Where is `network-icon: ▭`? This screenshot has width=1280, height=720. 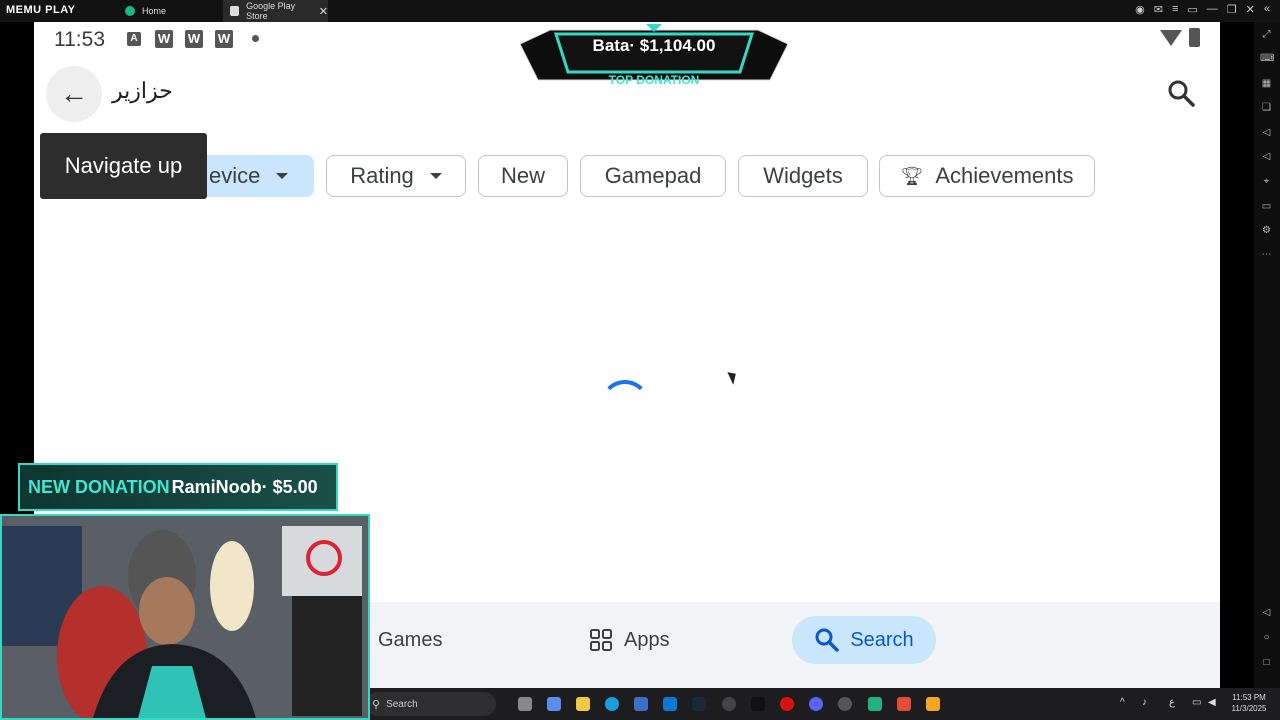
network-icon: ▭ is located at coordinates (1196, 702).